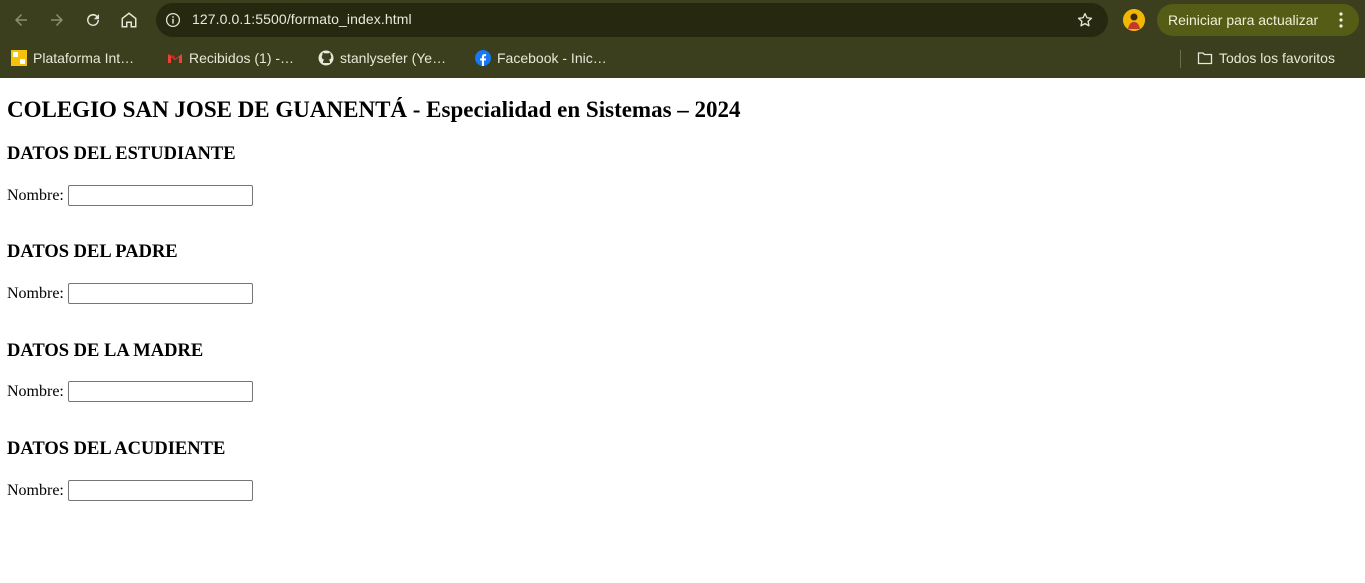 This screenshot has width=1365, height=583. Describe the element at coordinates (121, 154) in the screenshot. I see `section-heading-estudiante: DATOS DEL ESTUDIANTE` at that location.